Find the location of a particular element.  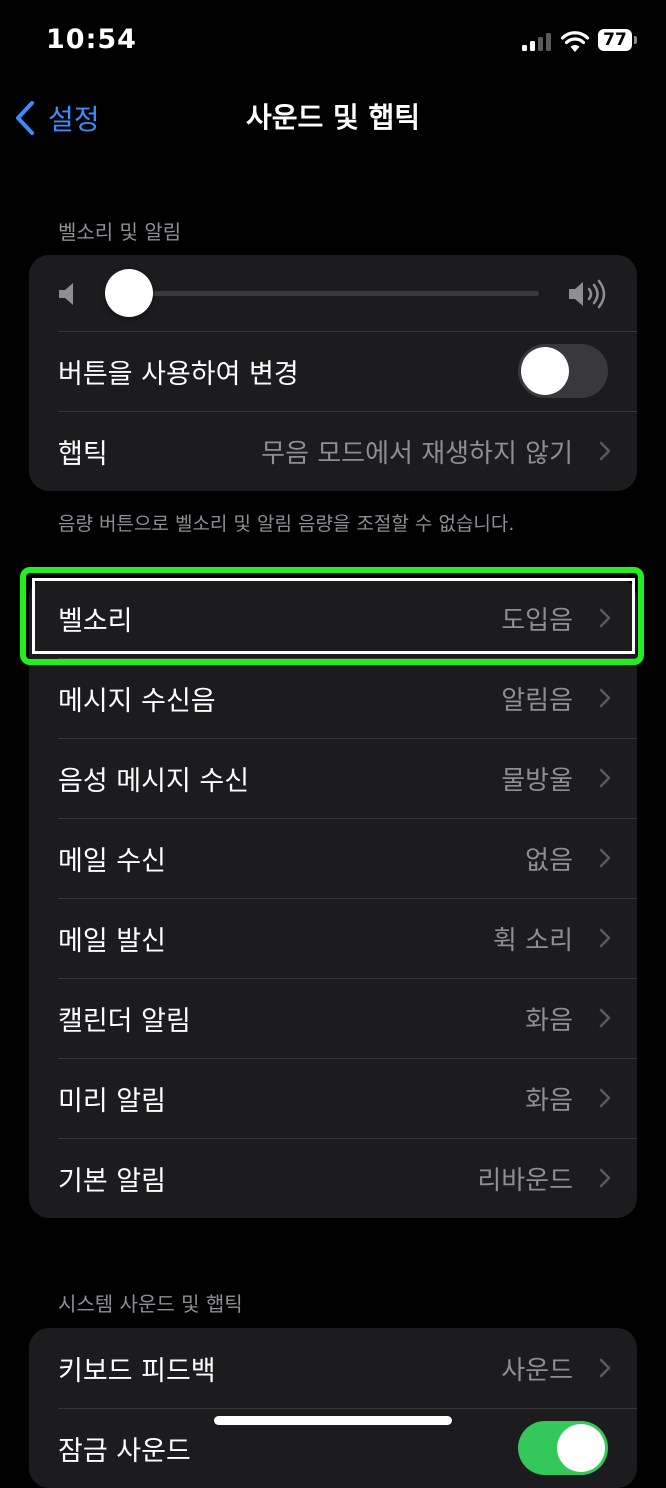

row-label: 메일 수신 is located at coordinates (112, 861).